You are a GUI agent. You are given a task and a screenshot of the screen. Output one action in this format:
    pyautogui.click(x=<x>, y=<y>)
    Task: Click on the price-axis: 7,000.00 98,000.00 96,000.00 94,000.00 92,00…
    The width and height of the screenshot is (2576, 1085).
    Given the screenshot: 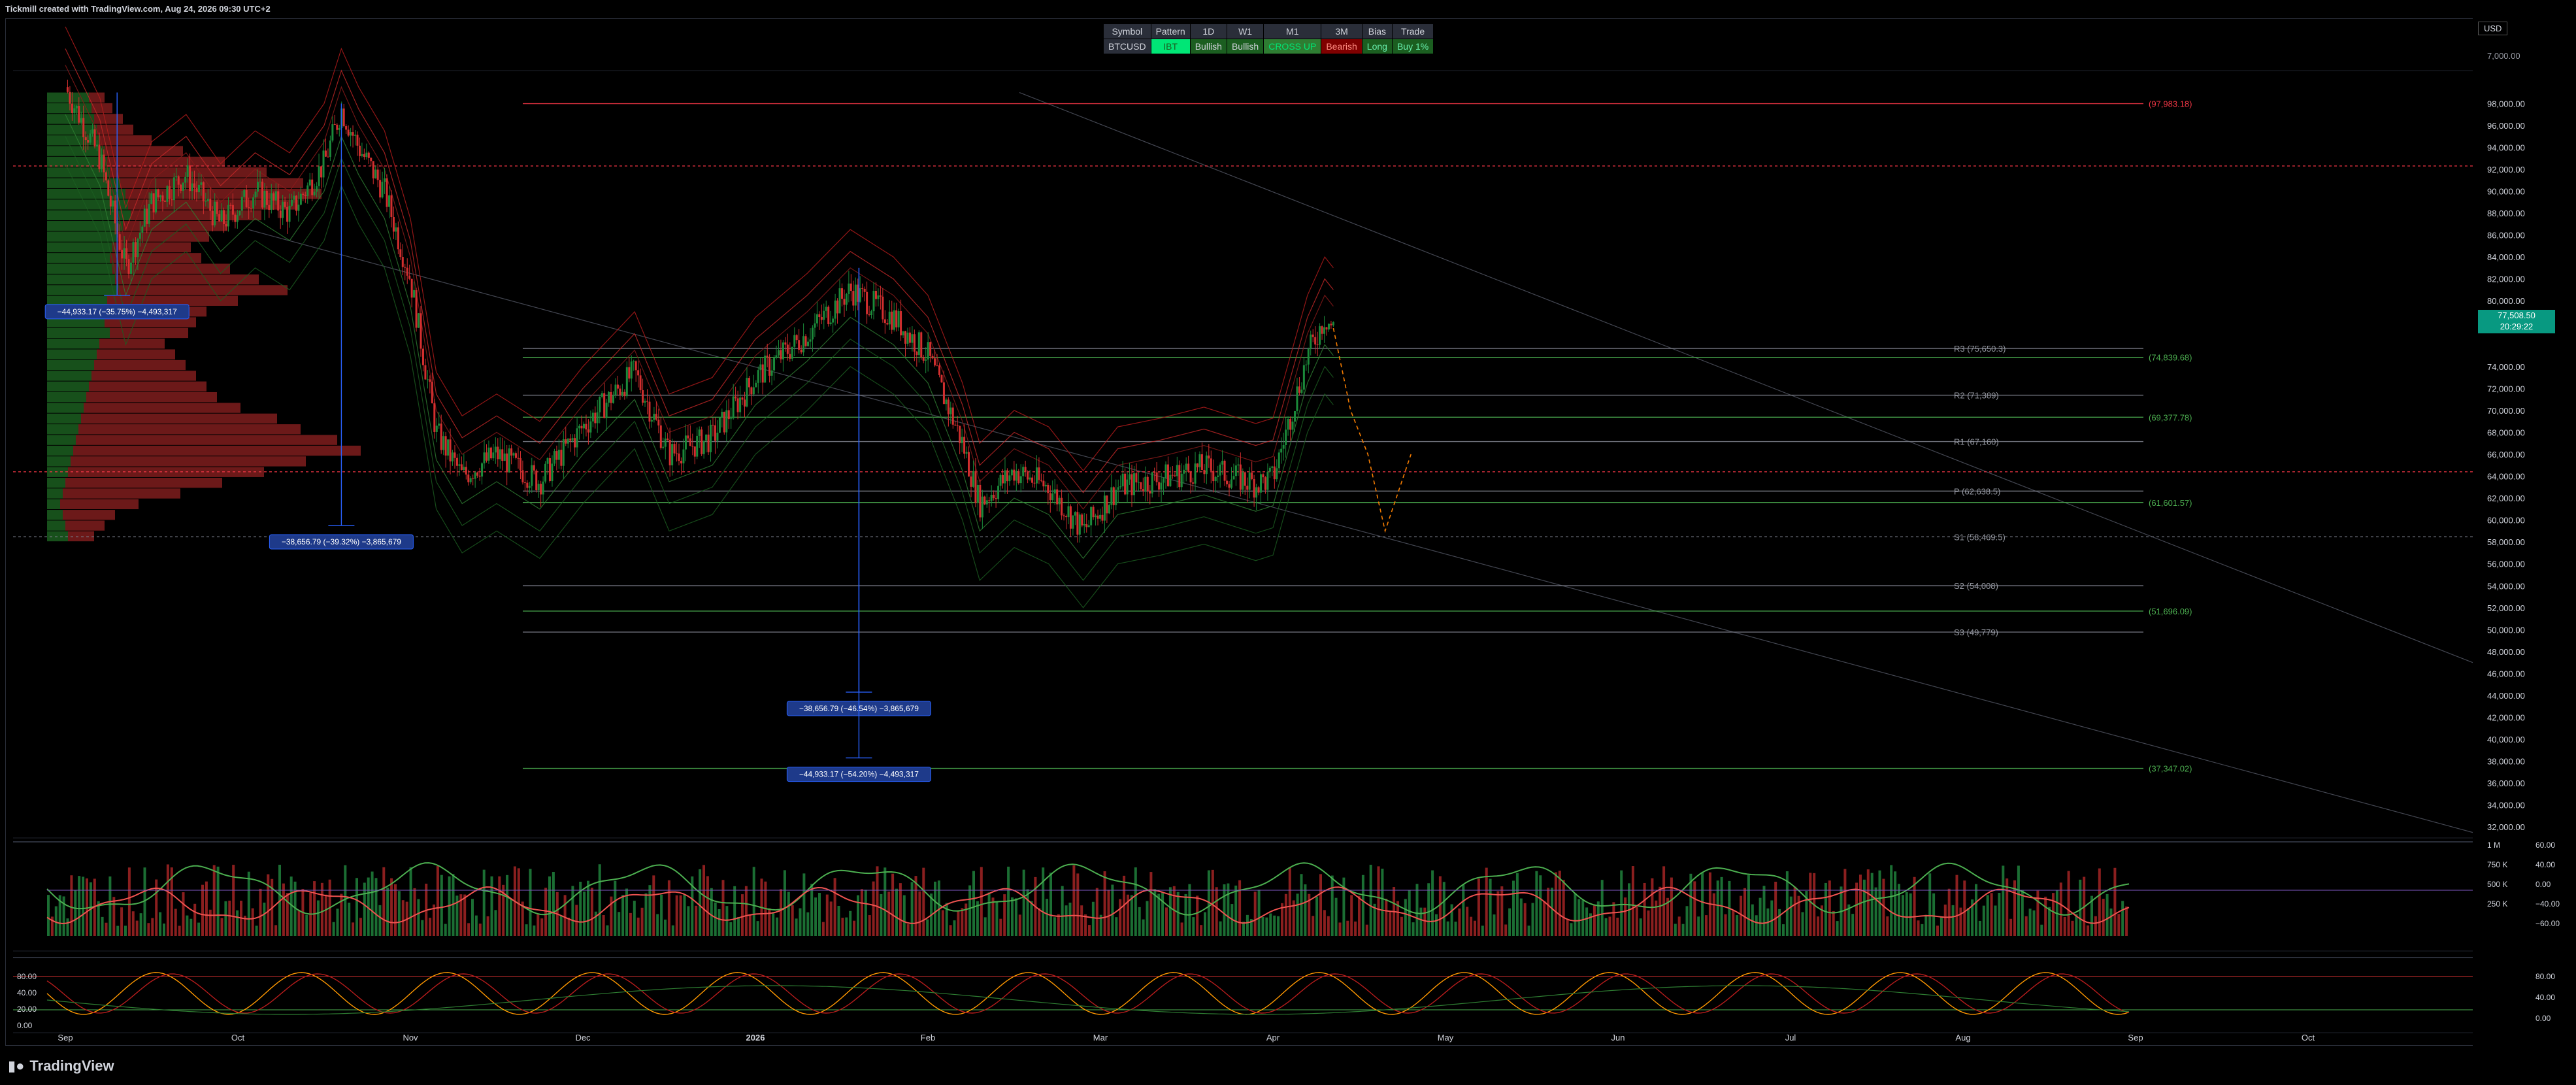 What is the action you would take?
    pyautogui.click(x=2522, y=532)
    